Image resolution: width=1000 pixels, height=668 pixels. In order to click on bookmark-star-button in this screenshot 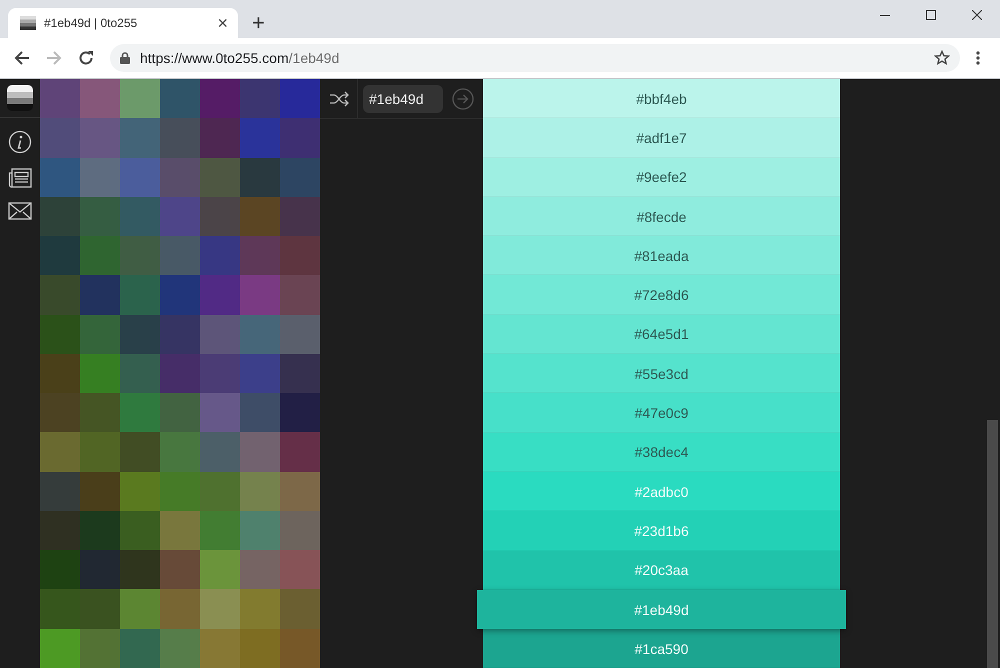, I will do `click(942, 58)`.